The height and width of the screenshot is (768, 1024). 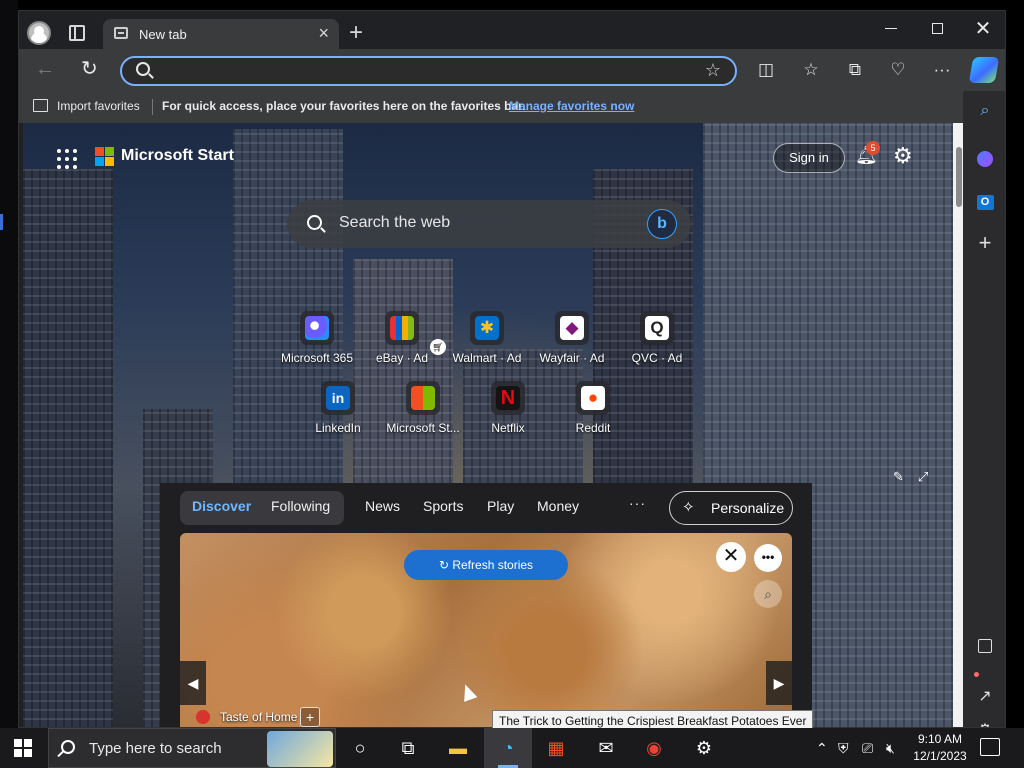 I want to click on microsoft-logo-icon, so click(x=105, y=157).